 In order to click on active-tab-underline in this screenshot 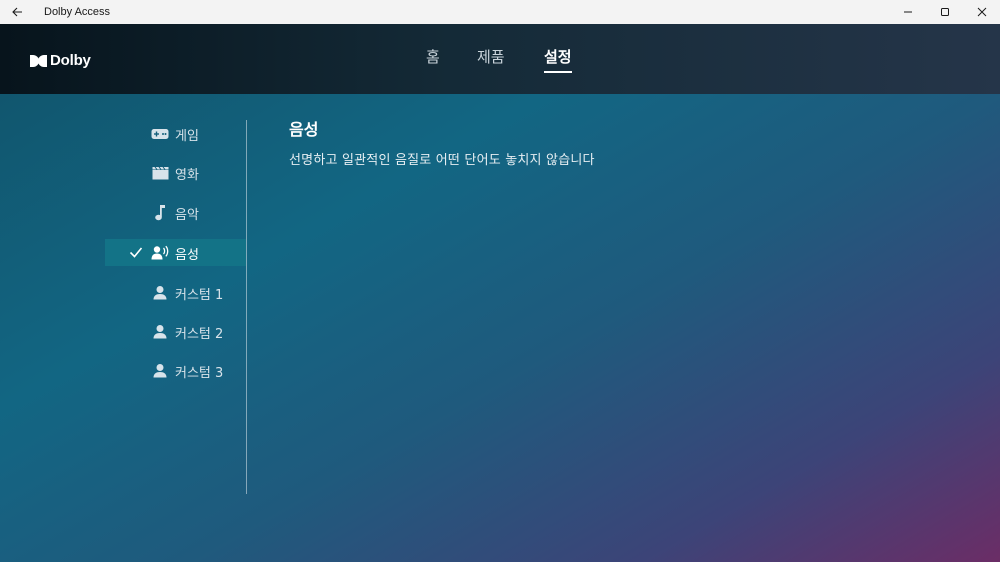, I will do `click(558, 72)`.